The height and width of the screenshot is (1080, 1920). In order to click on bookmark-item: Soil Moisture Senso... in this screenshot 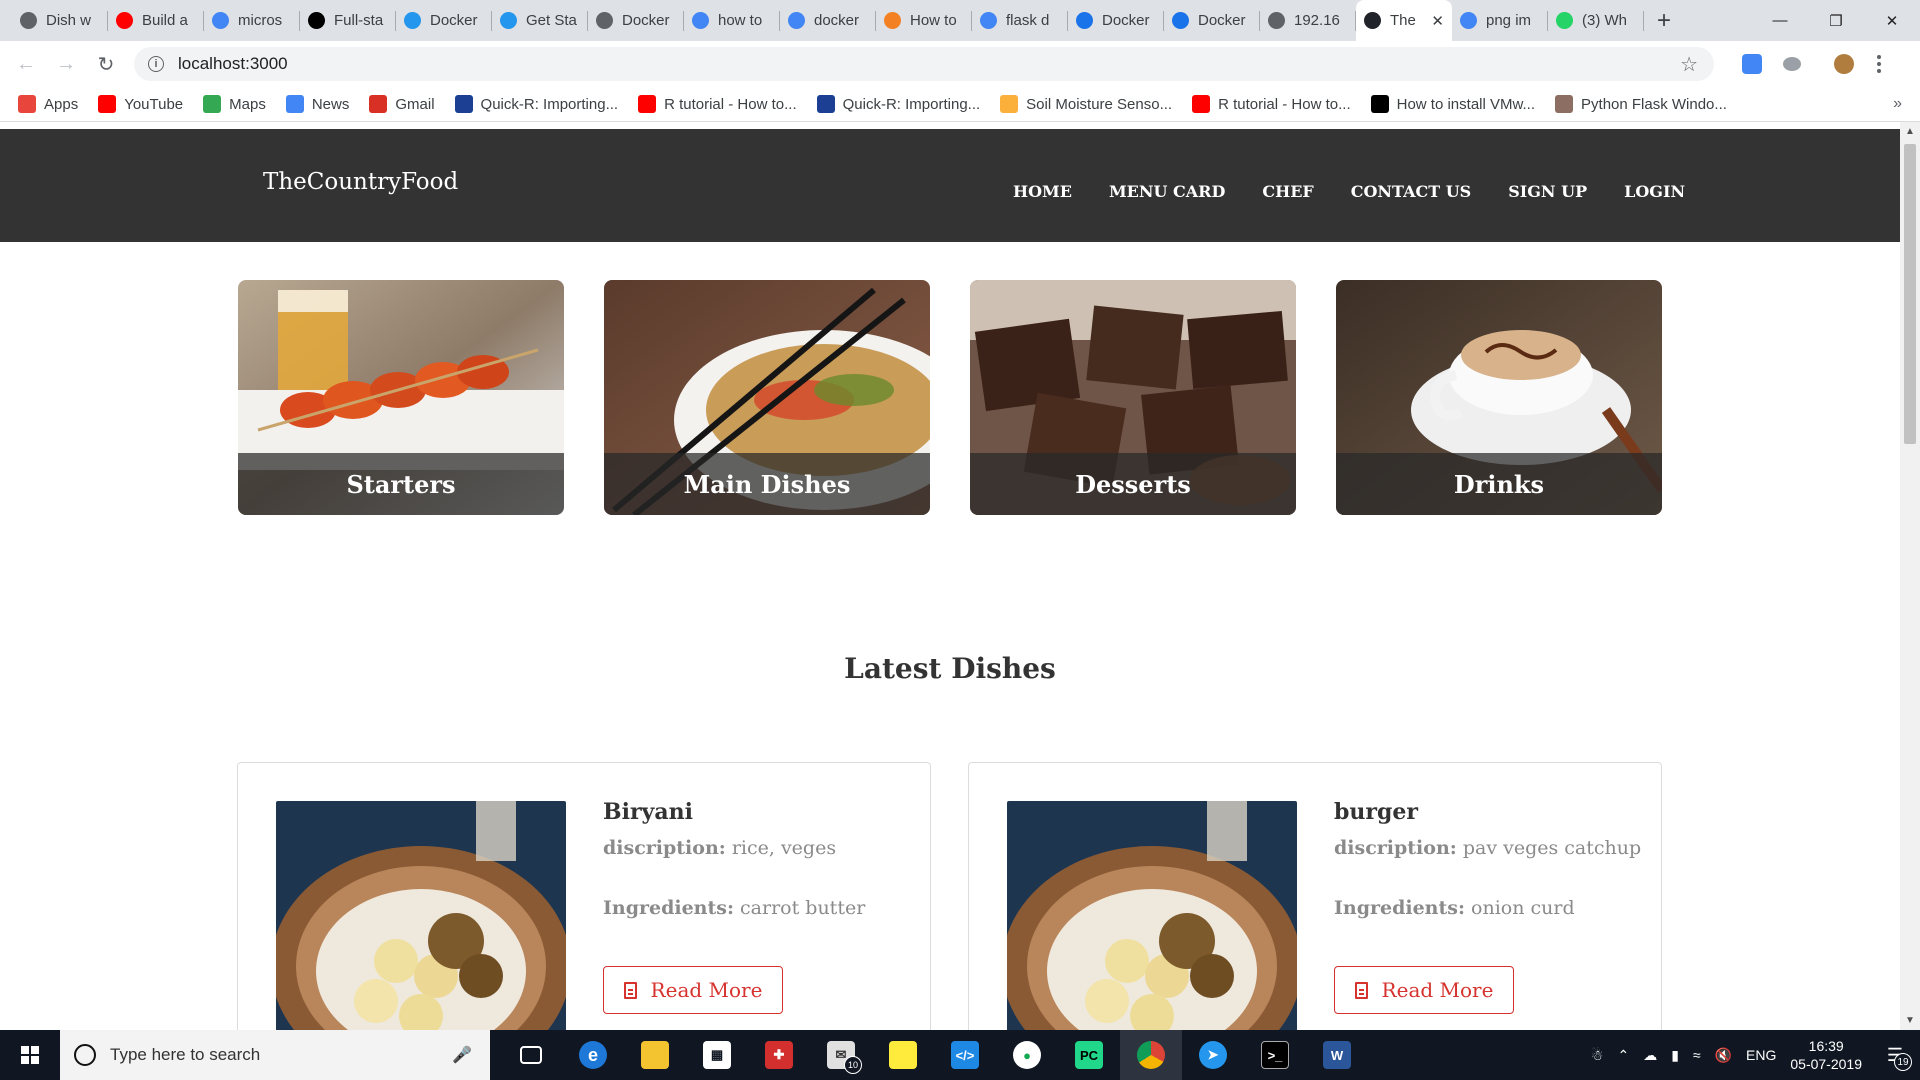, I will do `click(1086, 104)`.